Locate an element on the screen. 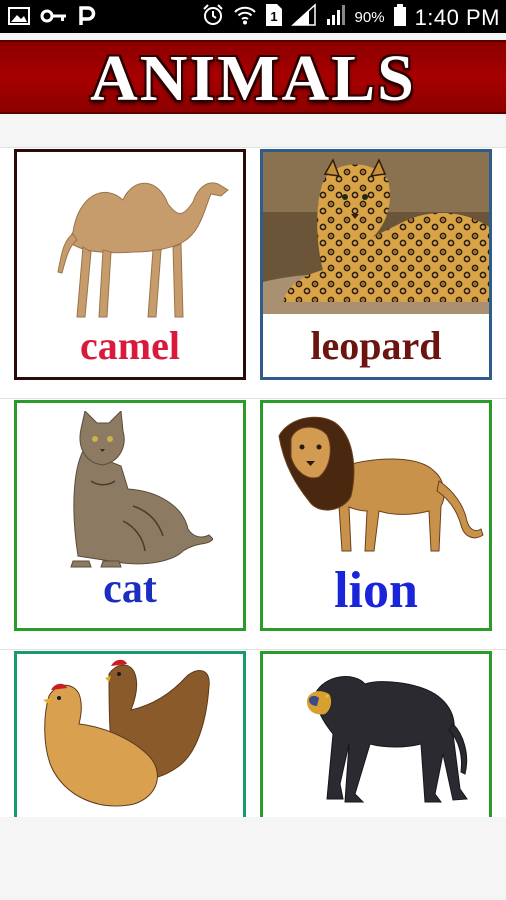  image-icon is located at coordinates (19, 18).